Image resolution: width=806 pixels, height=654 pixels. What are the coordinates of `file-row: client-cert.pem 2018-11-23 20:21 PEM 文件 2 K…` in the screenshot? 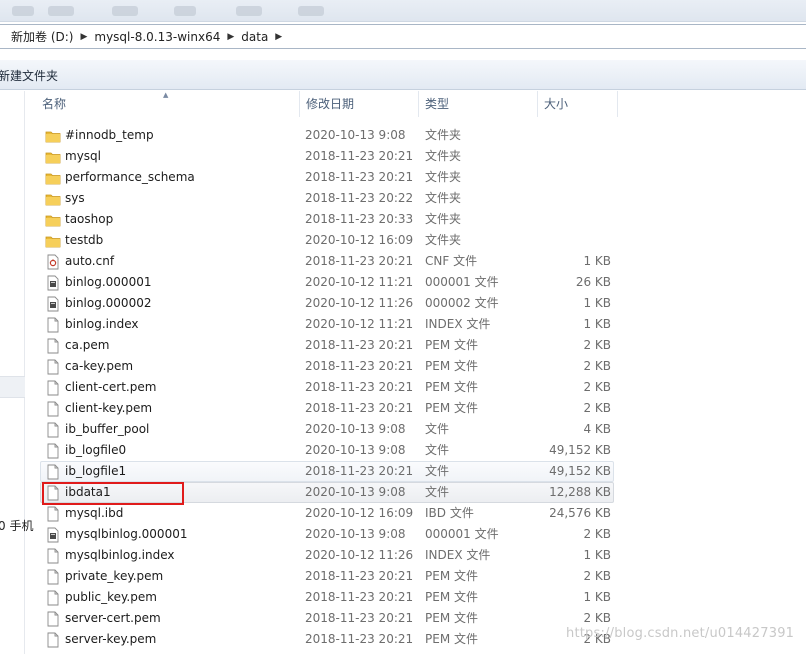 It's located at (327, 387).